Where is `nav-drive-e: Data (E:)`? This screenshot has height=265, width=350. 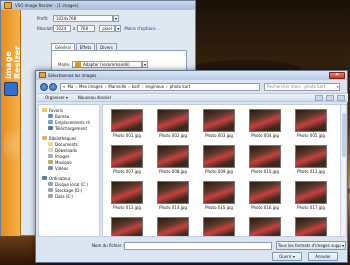
nav-drive-e: Data (E:) is located at coordinates (69, 196).